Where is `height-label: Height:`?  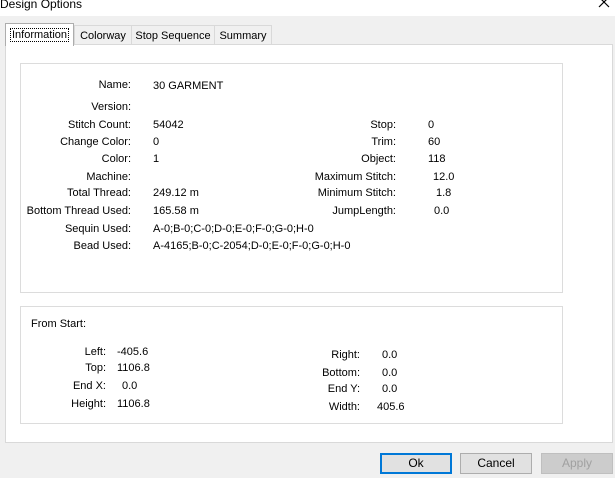 height-label: Height: is located at coordinates (88, 404).